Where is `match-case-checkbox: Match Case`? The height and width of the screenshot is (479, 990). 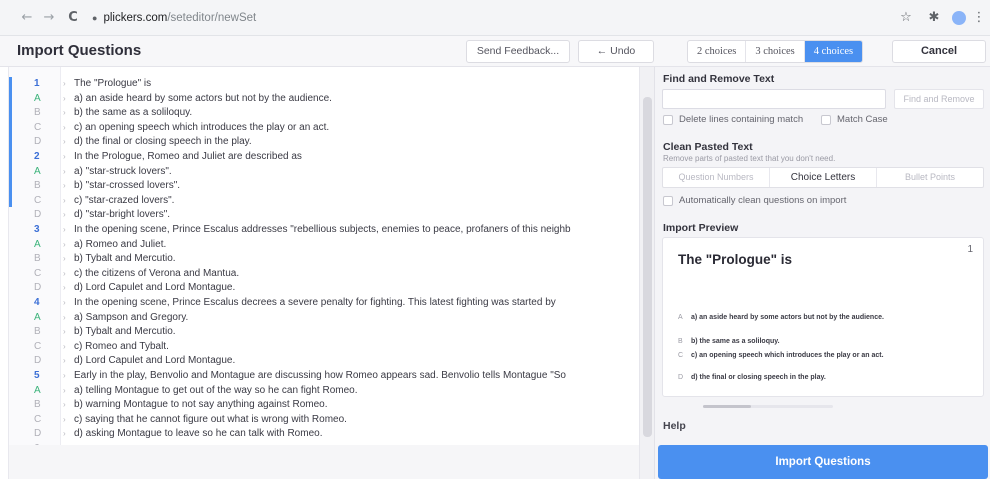
match-case-checkbox: Match Case is located at coordinates (854, 119).